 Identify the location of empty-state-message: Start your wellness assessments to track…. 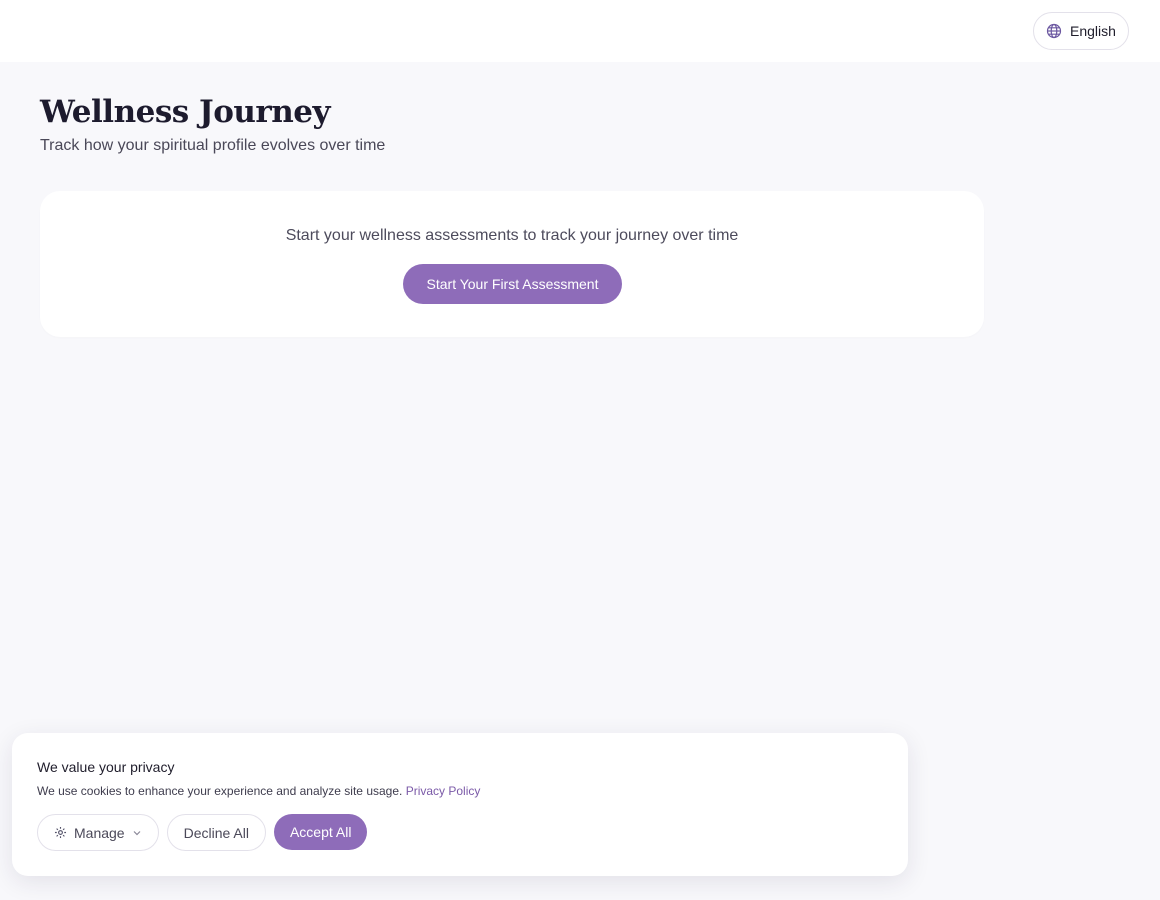
(512, 235).